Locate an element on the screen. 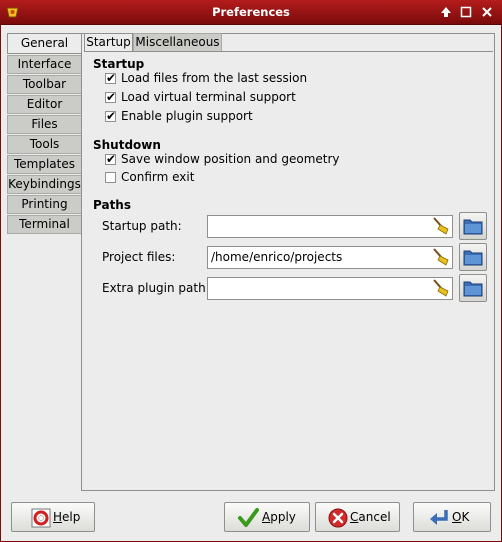  divider is located at coordinates (81, 262).